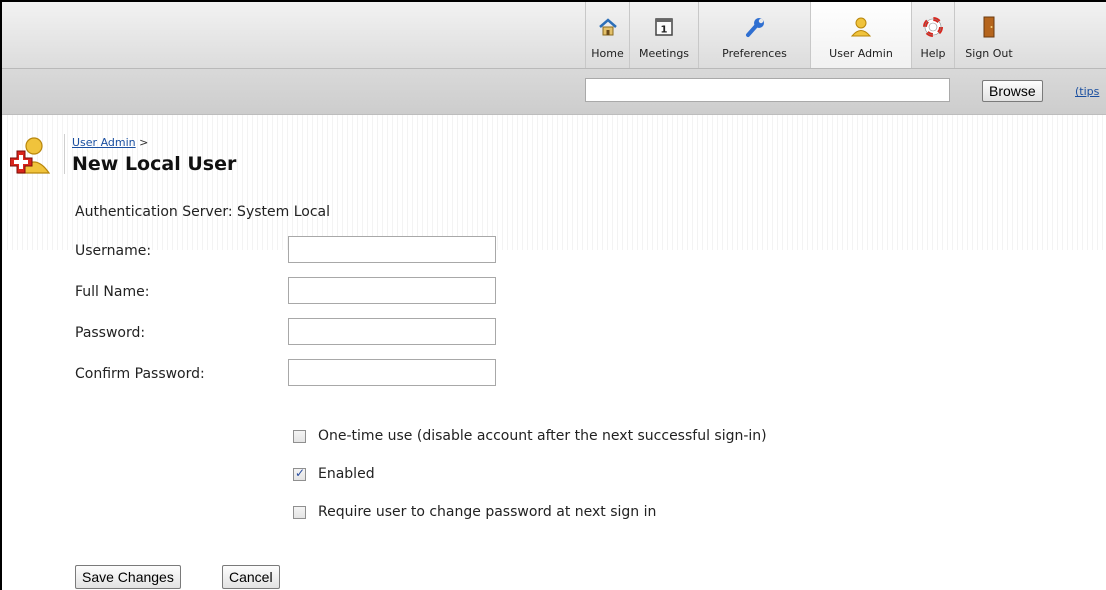  I want to click on tab-user-admin-label: User Admin, so click(861, 53).